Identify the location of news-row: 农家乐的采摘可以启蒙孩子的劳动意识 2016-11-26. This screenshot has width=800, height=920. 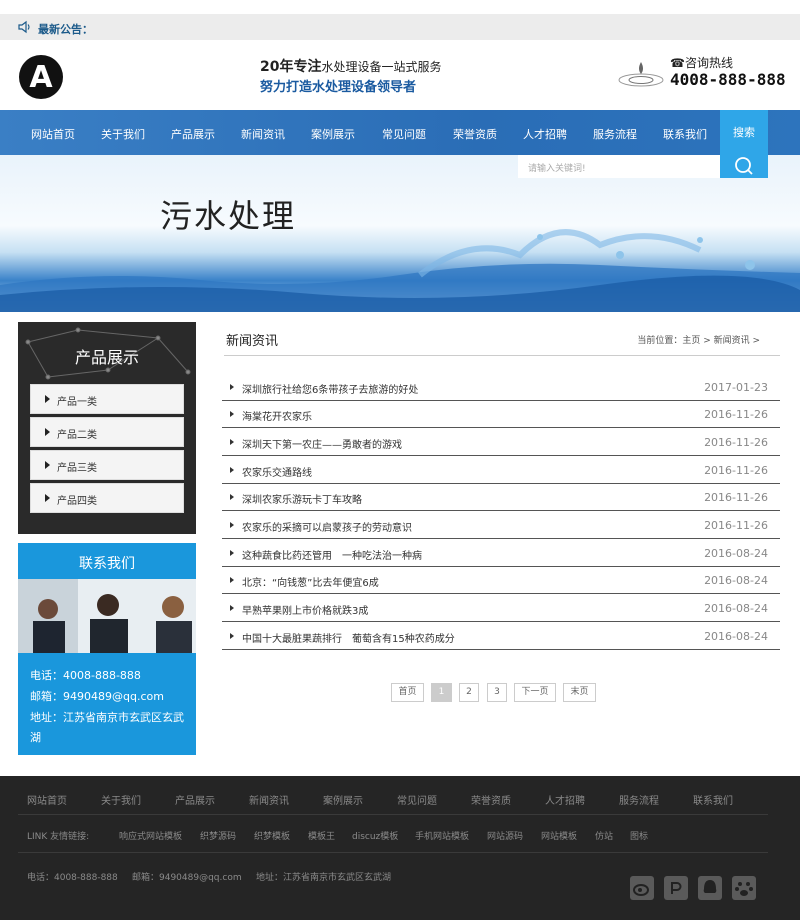
(501, 525).